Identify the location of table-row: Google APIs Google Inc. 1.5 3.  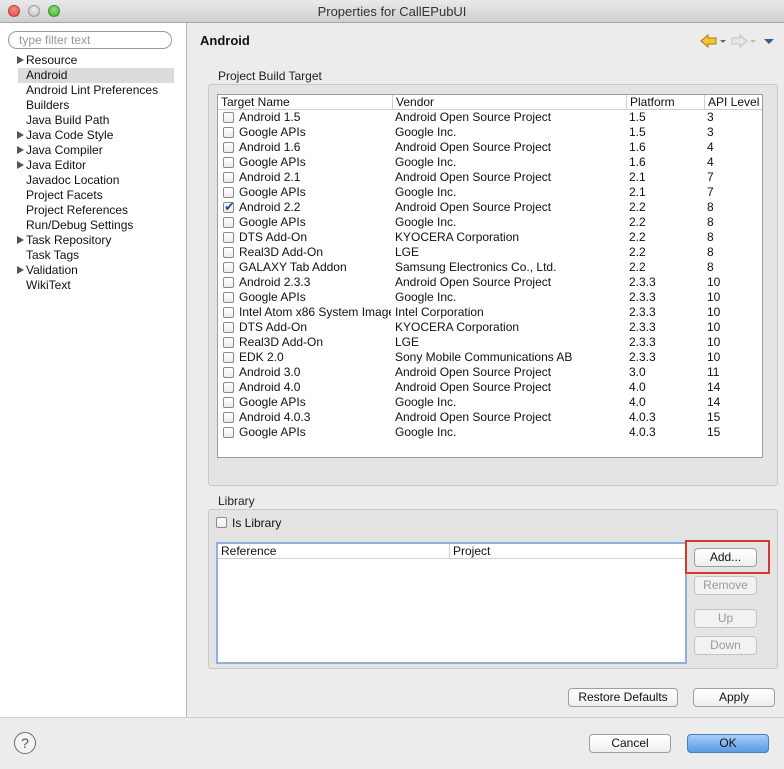
(490, 132).